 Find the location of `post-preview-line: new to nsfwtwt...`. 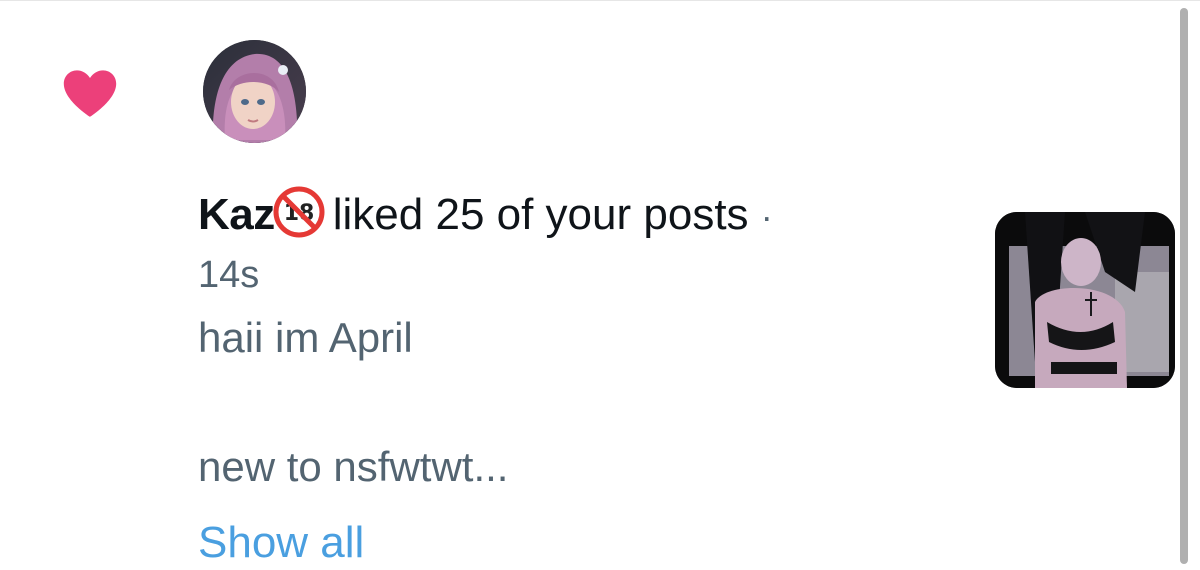

post-preview-line: new to nsfwtwt... is located at coordinates (353, 466).